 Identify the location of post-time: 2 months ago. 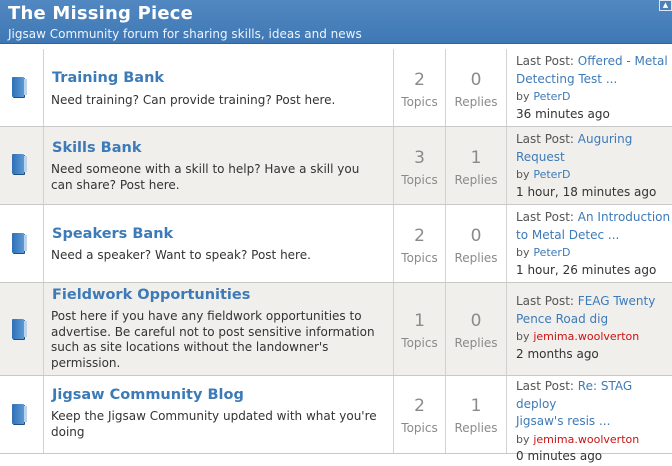
(557, 353).